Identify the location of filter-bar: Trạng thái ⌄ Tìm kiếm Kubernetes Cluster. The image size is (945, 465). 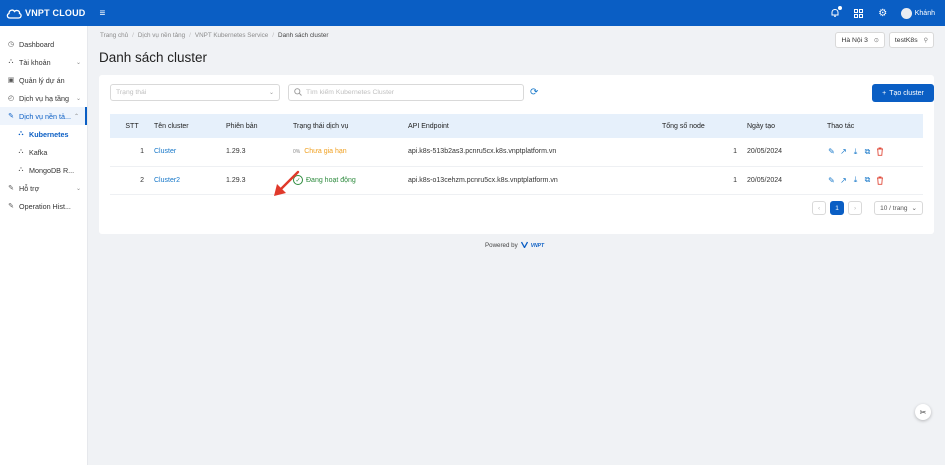
(317, 92).